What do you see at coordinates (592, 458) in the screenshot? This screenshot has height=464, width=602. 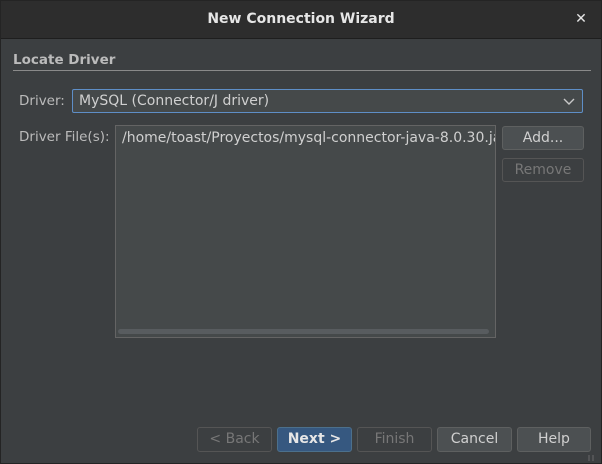 I see `resize-grip-icon` at bounding box center [592, 458].